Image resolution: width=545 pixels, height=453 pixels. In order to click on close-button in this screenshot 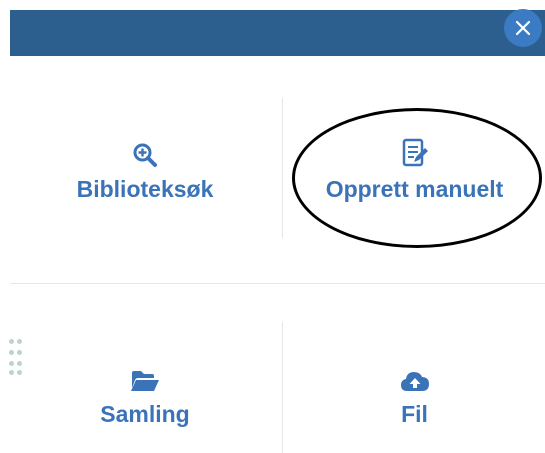, I will do `click(523, 28)`.